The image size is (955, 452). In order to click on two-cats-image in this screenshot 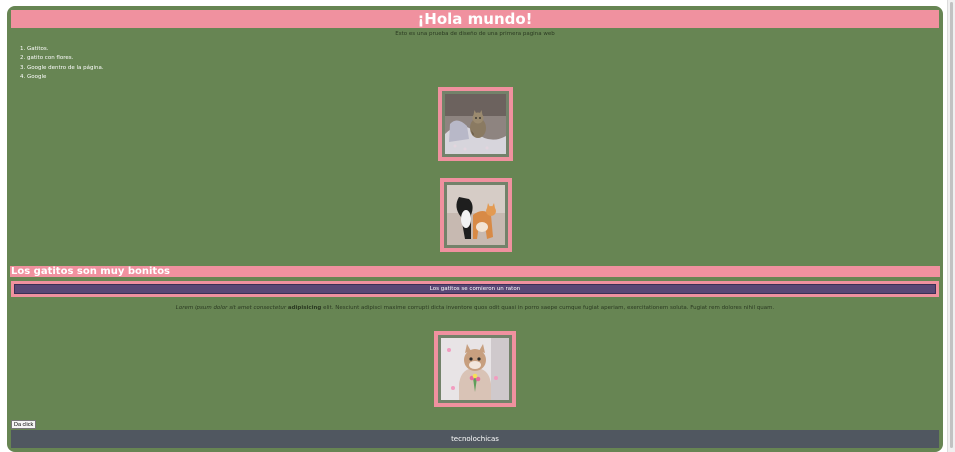, I will do `click(476, 215)`.